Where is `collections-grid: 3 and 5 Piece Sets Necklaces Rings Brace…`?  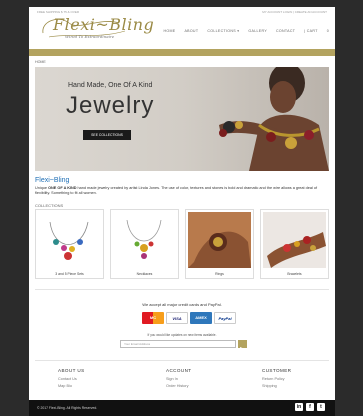
collections-grid: 3 and 5 Piece Sets Necklaces Rings Brace… is located at coordinates (182, 244).